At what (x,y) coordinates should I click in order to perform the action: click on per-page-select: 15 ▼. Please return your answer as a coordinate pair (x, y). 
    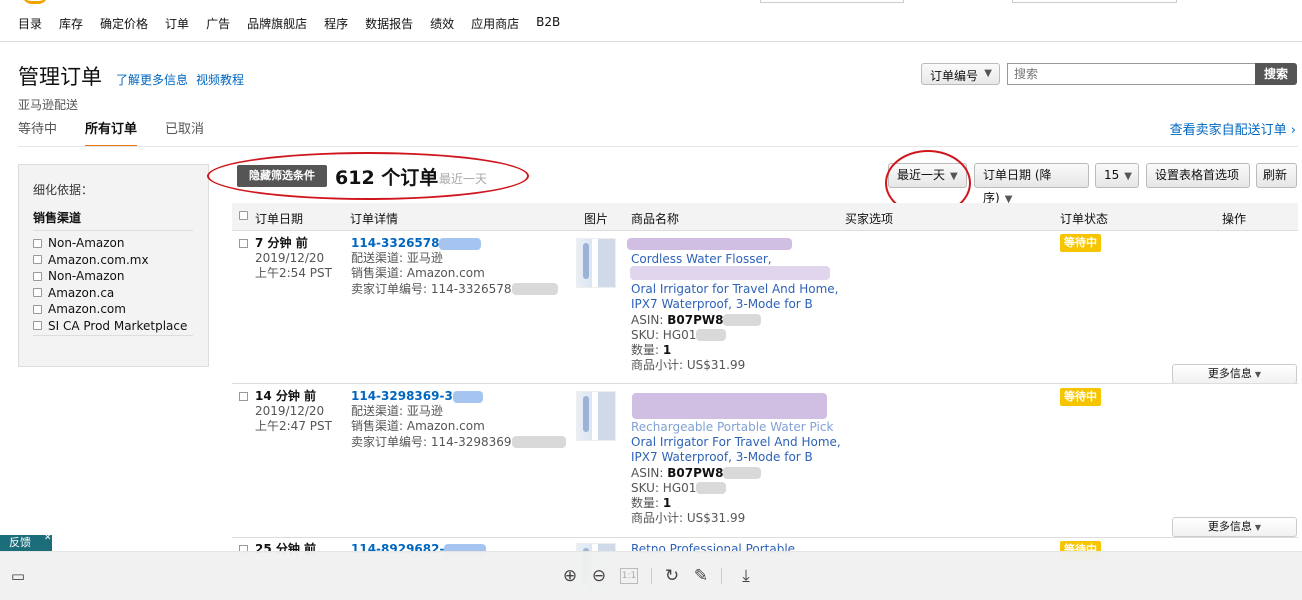
    Looking at the image, I should click on (1117, 175).